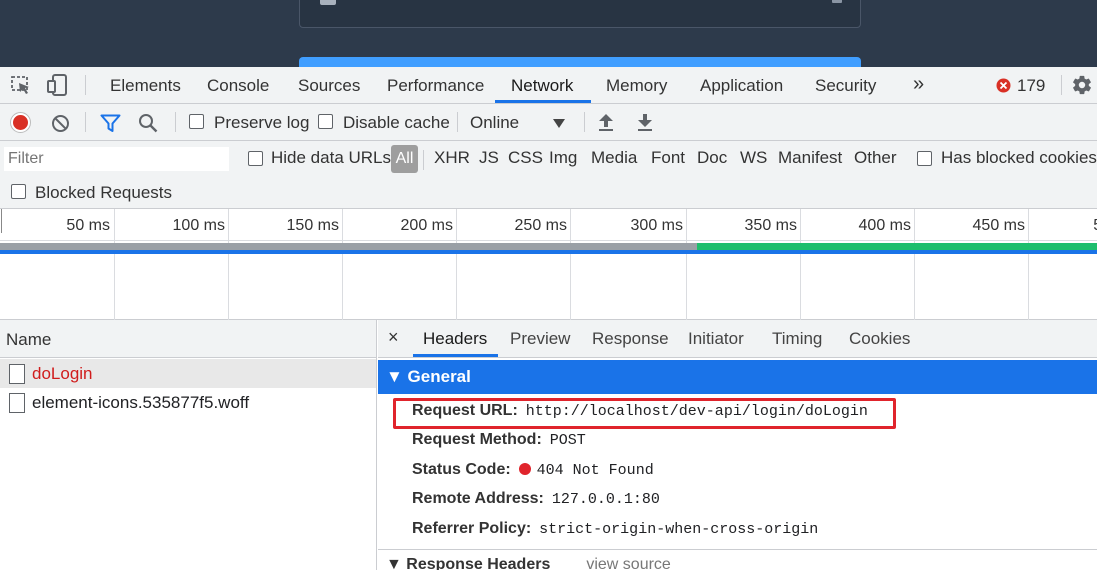 This screenshot has width=1097, height=570. I want to click on filter-input, so click(116, 159).